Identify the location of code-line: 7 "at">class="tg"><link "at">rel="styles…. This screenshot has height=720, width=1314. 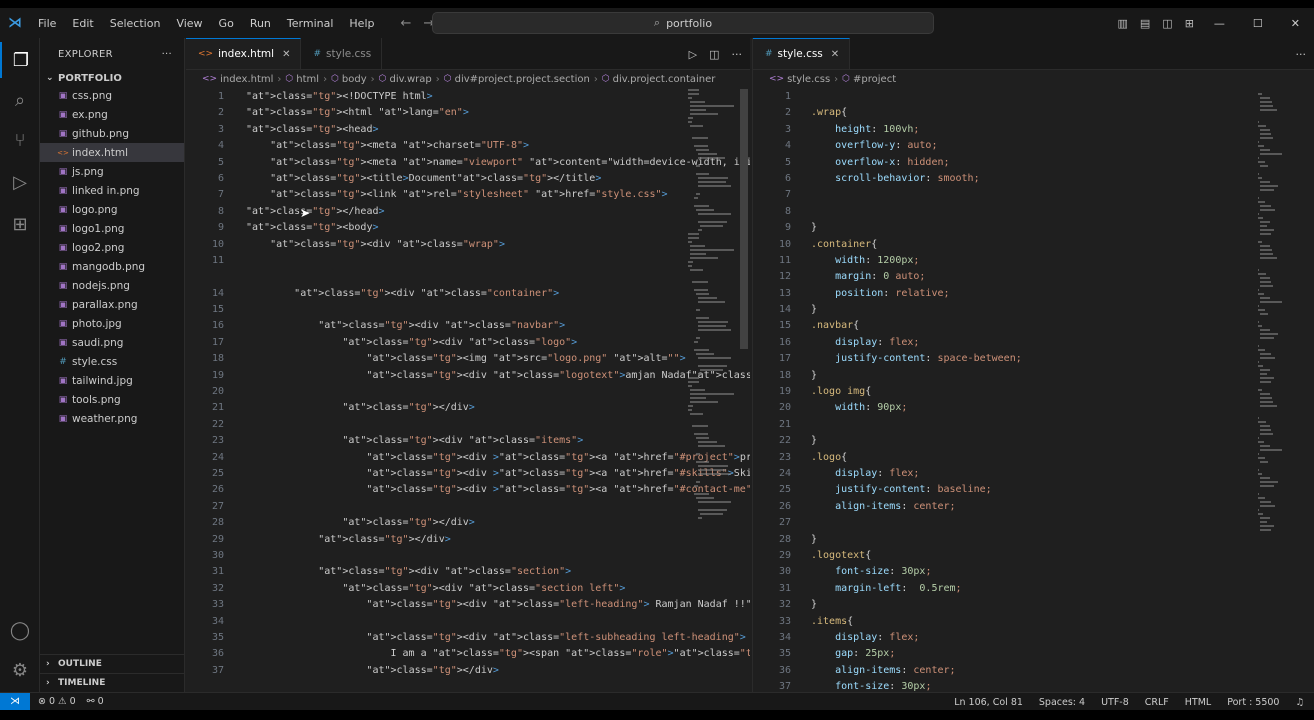
(468, 195).